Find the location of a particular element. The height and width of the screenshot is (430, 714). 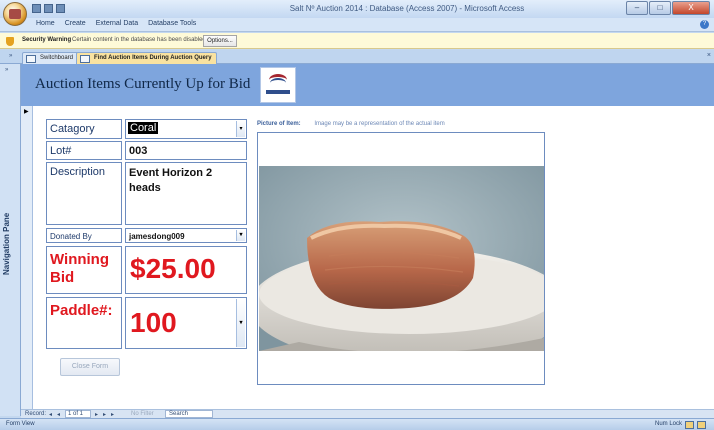

winning-bid-label: Winning Bid is located at coordinates (84, 270).